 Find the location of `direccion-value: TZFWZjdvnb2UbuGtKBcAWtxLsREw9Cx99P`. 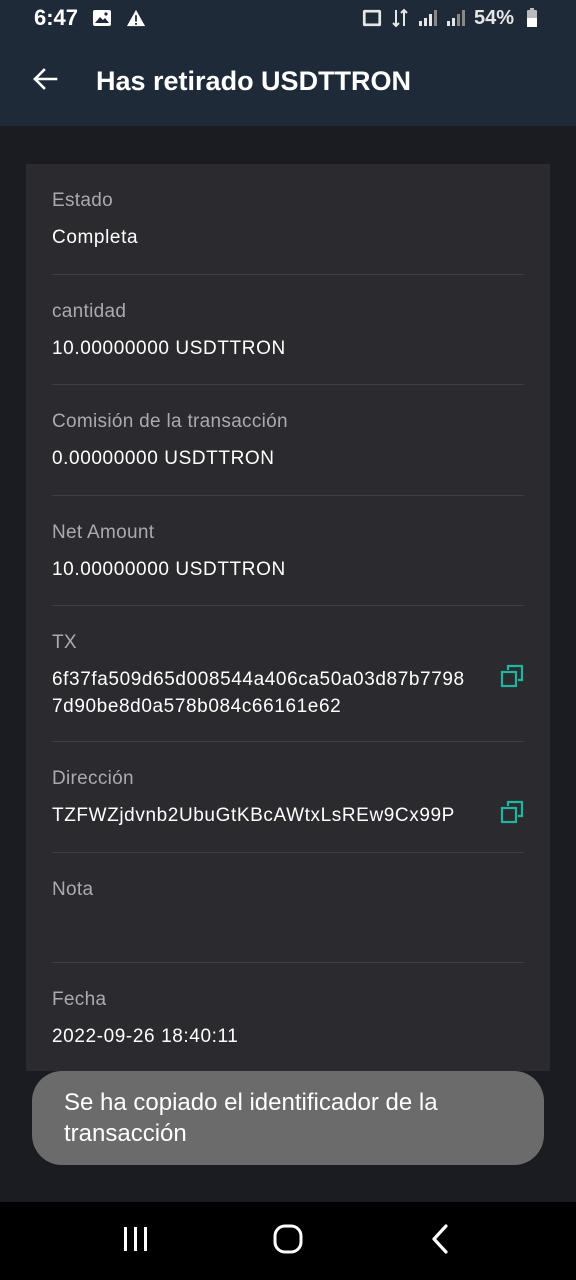

direccion-value: TZFWZjdvnb2UbuGtKBcAWtxLsREw9Cx99P is located at coordinates (253, 815).